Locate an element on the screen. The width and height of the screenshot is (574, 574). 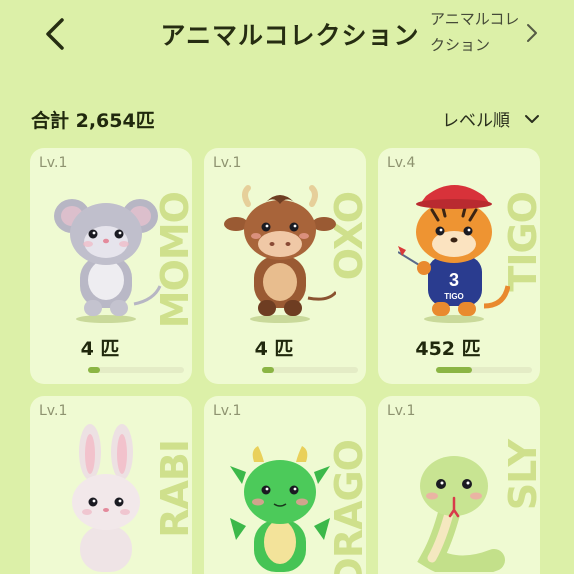
card-count: 452 匹 is located at coordinates (448, 349).